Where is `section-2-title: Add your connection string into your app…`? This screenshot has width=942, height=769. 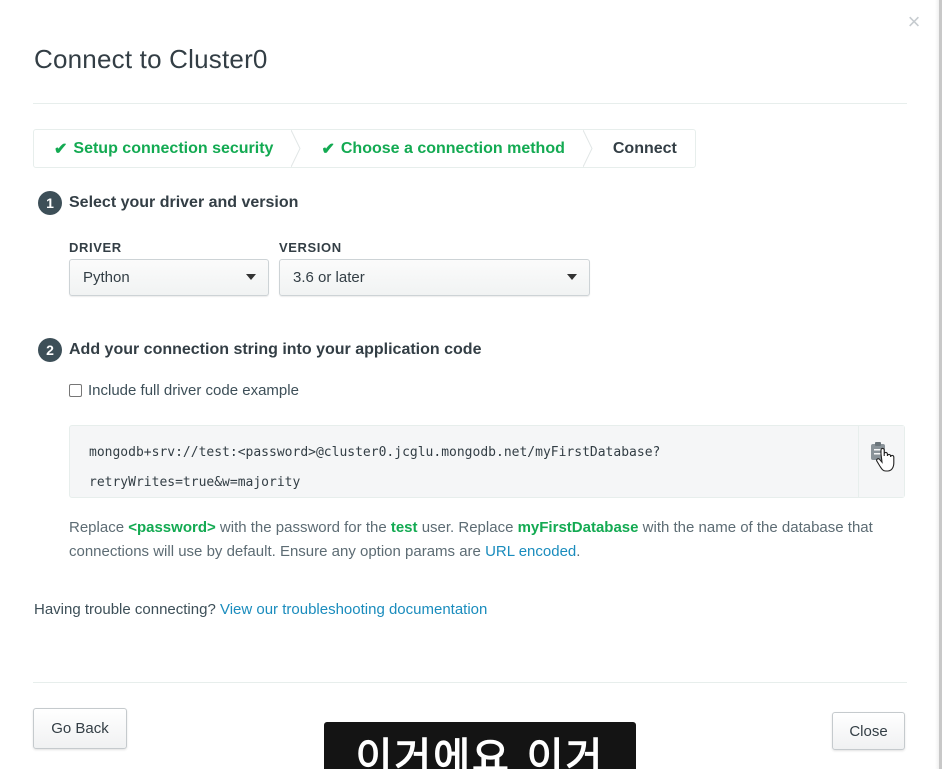 section-2-title: Add your connection string into your app… is located at coordinates (275, 349).